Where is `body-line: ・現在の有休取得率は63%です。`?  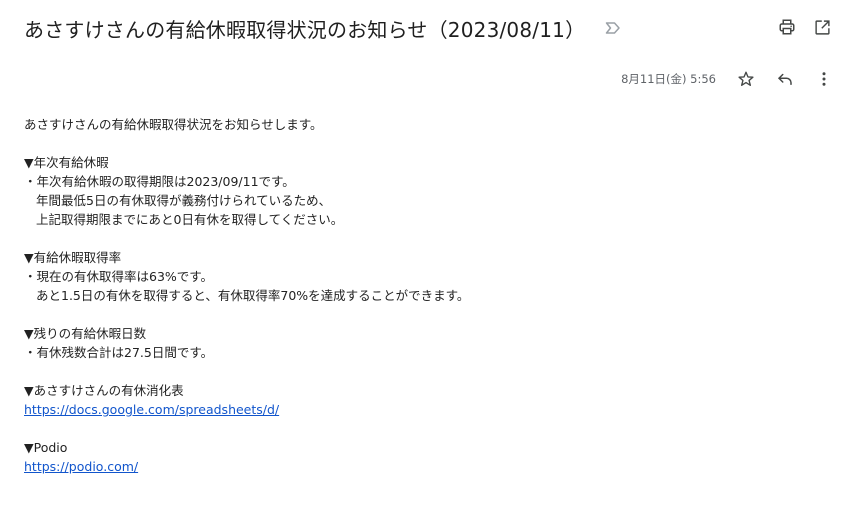
body-line: ・現在の有休取得率は63%です。 is located at coordinates (119, 276).